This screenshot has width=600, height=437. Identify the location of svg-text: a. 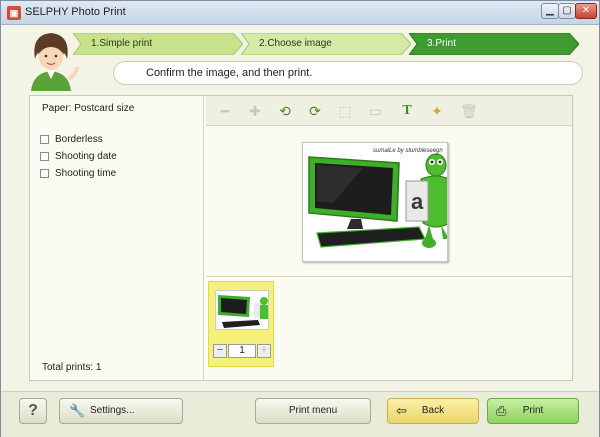
(417, 201).